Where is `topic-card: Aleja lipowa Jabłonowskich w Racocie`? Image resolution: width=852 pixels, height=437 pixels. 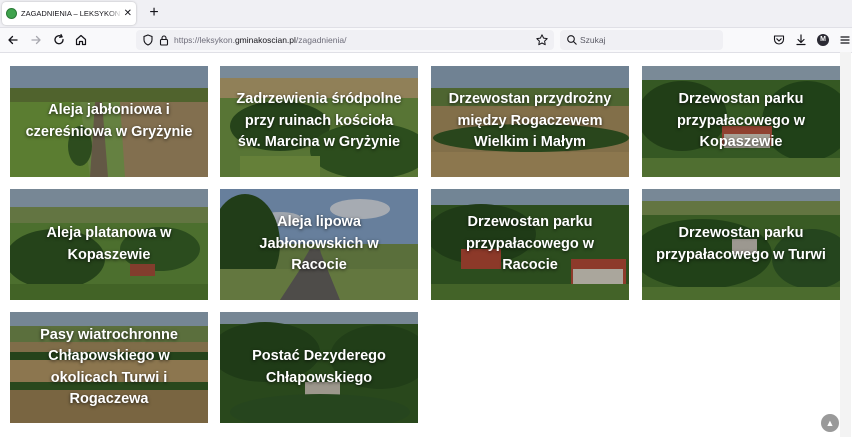 topic-card: Aleja lipowa Jabłonowskich w Racocie is located at coordinates (319, 244).